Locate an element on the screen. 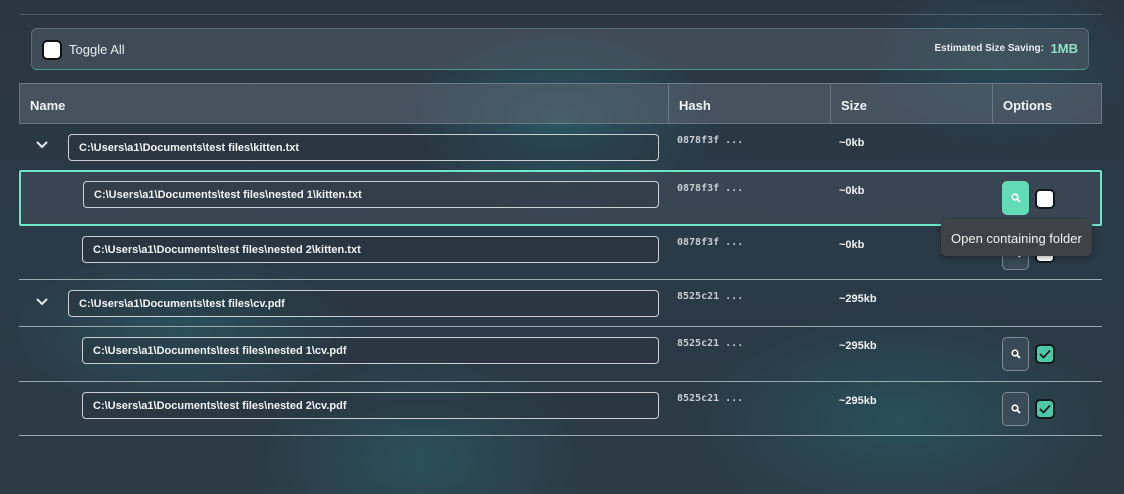  keep-checkbox is located at coordinates (1045, 199).